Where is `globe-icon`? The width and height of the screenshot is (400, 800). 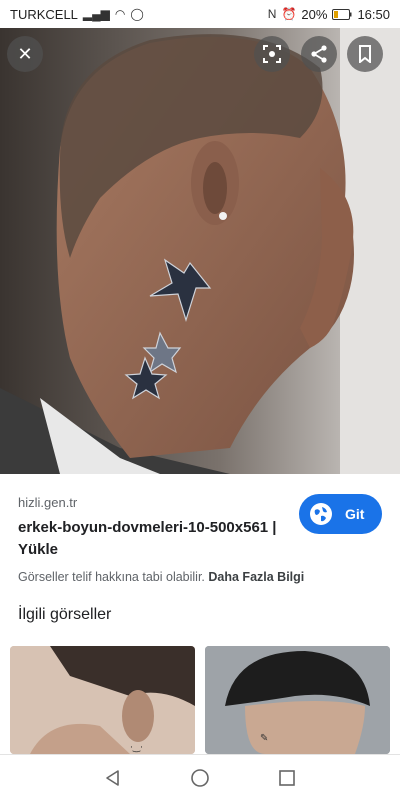 globe-icon is located at coordinates (321, 514).